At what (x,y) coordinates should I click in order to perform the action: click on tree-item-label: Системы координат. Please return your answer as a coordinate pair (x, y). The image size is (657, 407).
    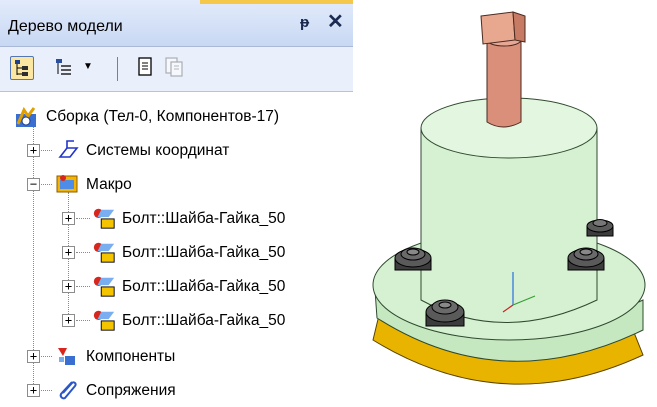
    Looking at the image, I should click on (158, 150).